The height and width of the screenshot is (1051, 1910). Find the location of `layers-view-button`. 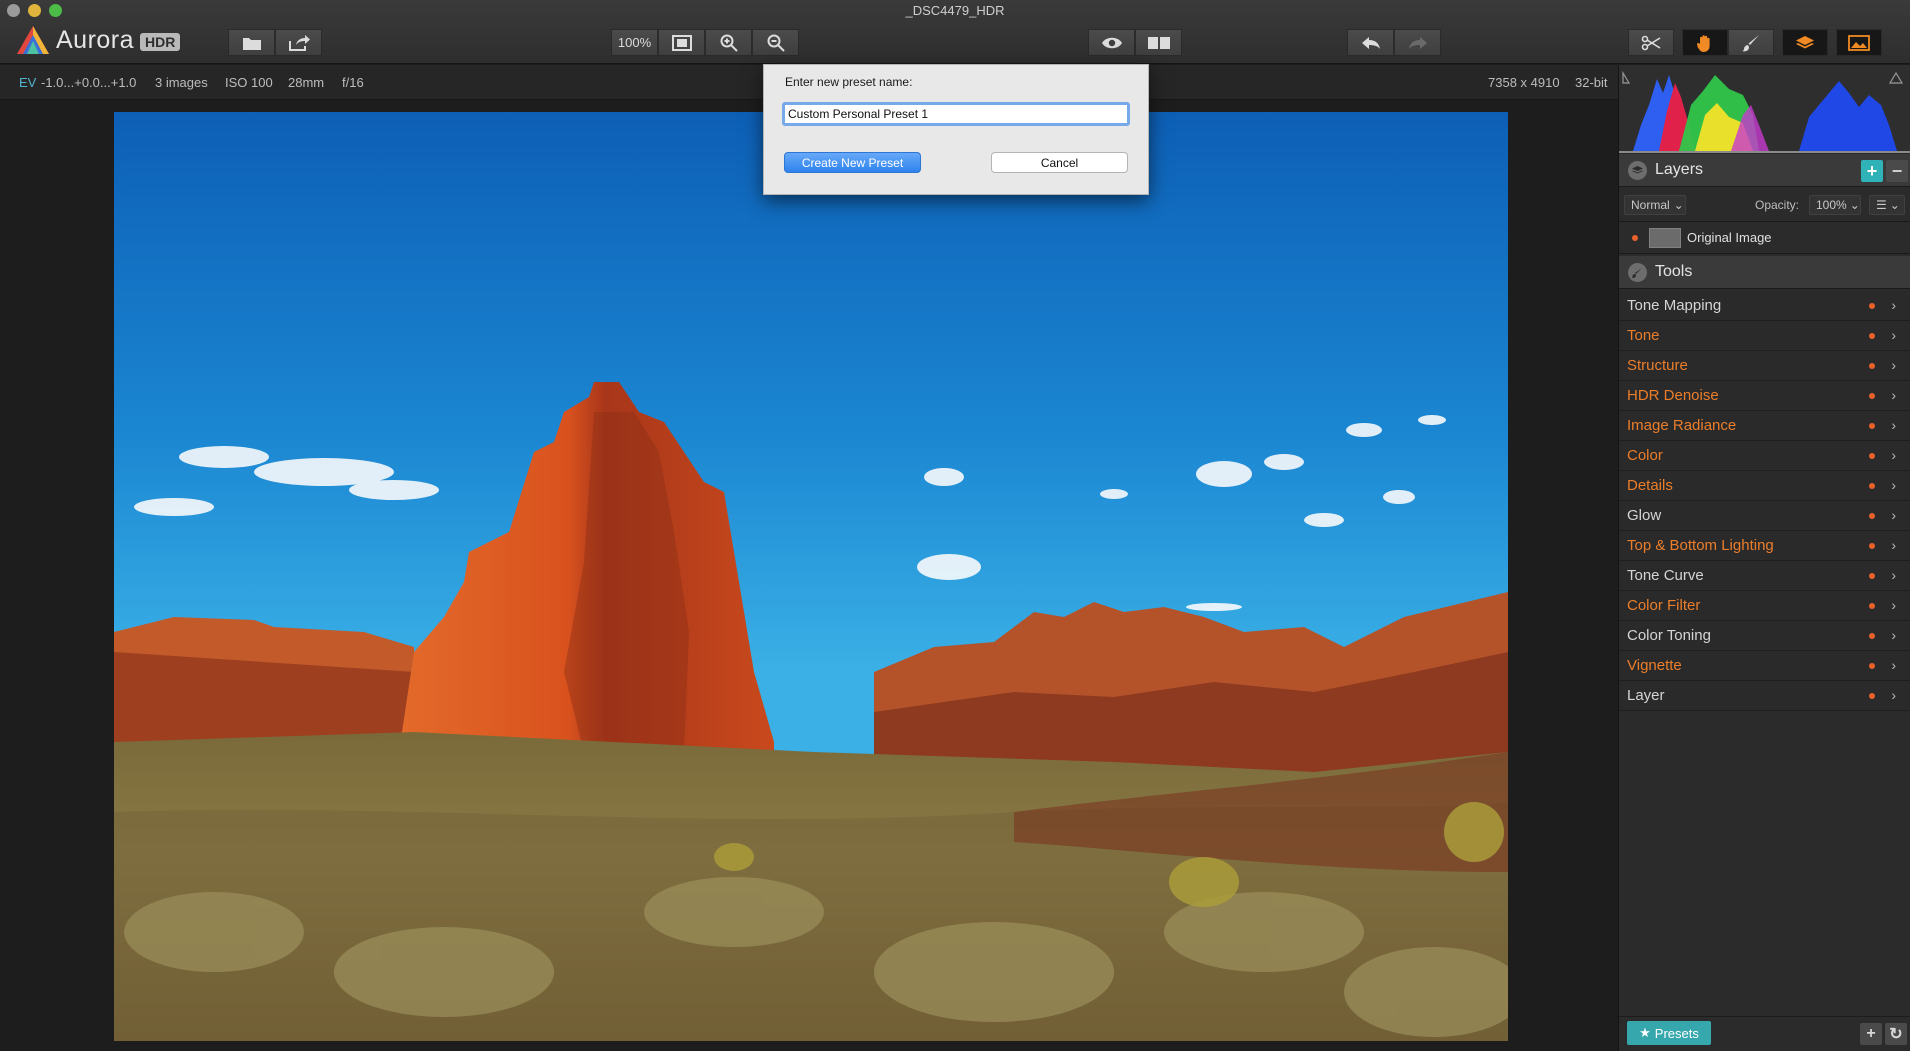

layers-view-button is located at coordinates (1805, 42).